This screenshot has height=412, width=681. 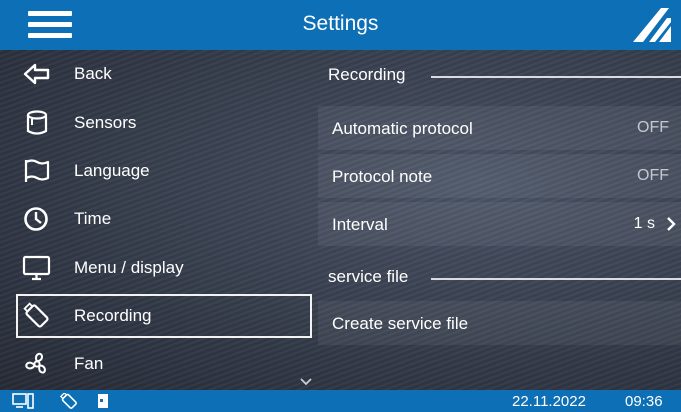 I want to click on setting-label: Interval, so click(x=360, y=224).